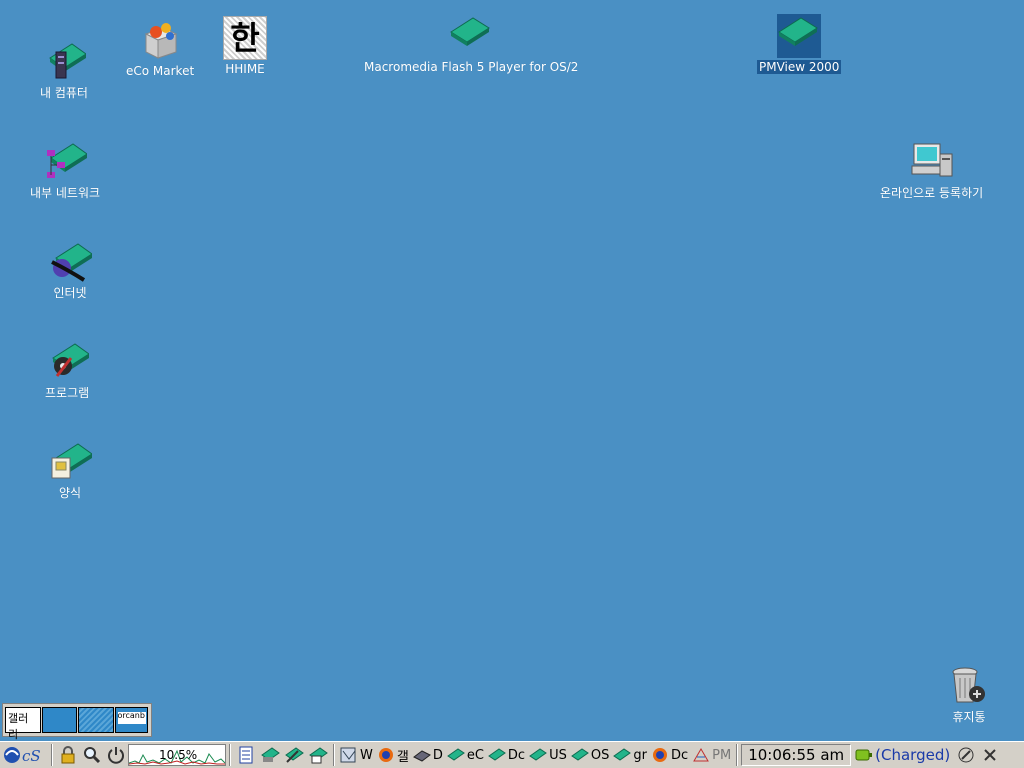  Describe the element at coordinates (600, 755) in the screenshot. I see `task-label: OS` at that location.